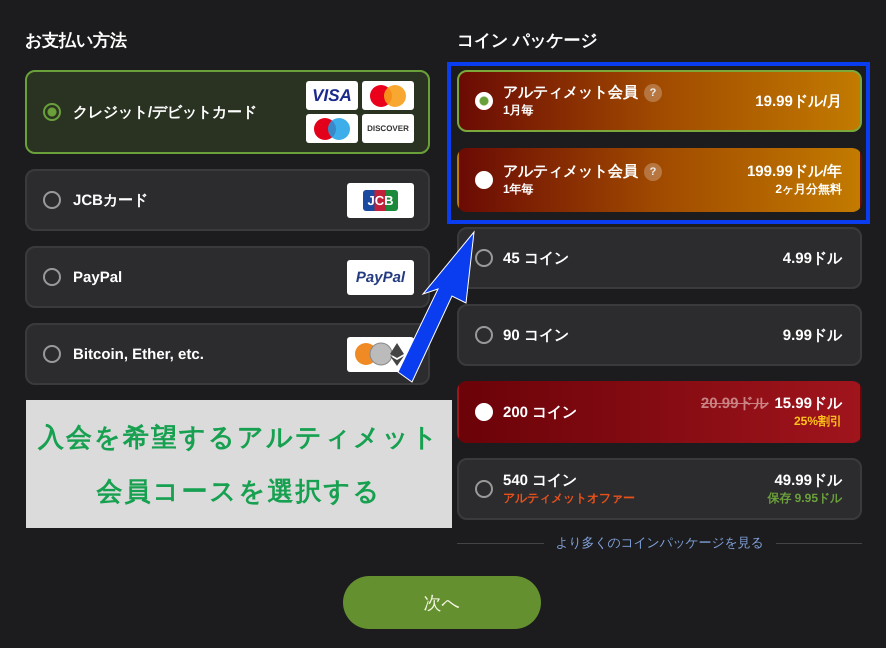 This screenshot has height=648, width=886. I want to click on payment-option: PayPal PayPal, so click(227, 277).